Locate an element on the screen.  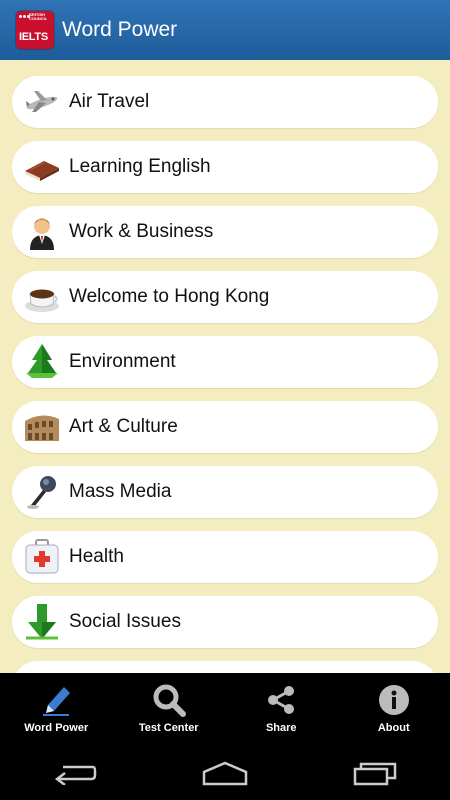
topic-label: Environment is located at coordinates (122, 361).